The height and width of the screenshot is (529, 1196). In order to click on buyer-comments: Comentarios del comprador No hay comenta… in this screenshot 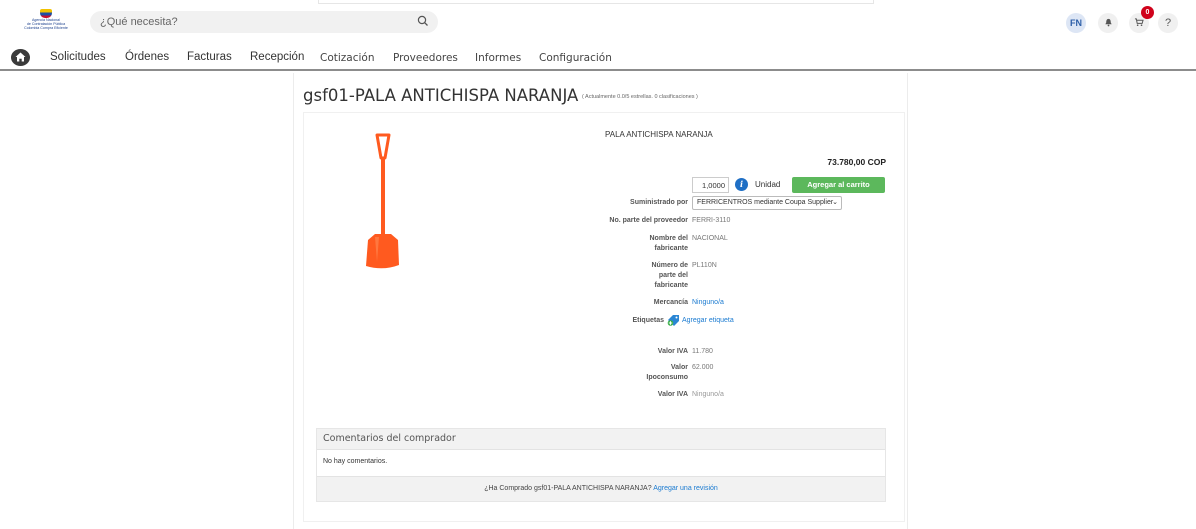, I will do `click(601, 465)`.